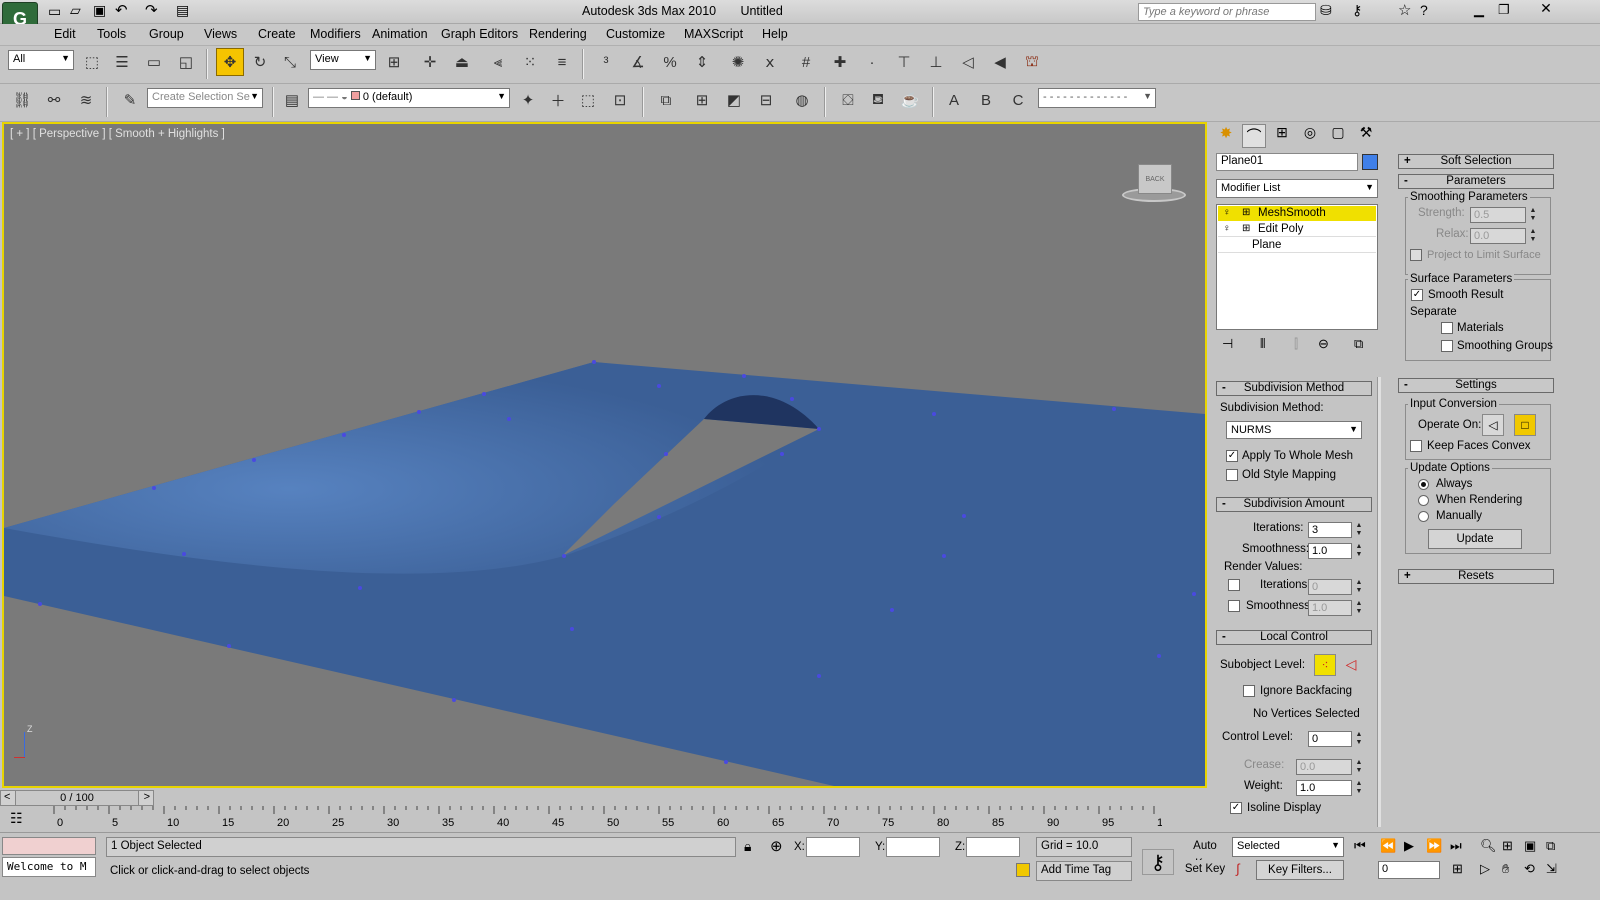 The width and height of the screenshot is (1600, 900). What do you see at coordinates (220, 34) in the screenshot?
I see `menu-views: Views` at bounding box center [220, 34].